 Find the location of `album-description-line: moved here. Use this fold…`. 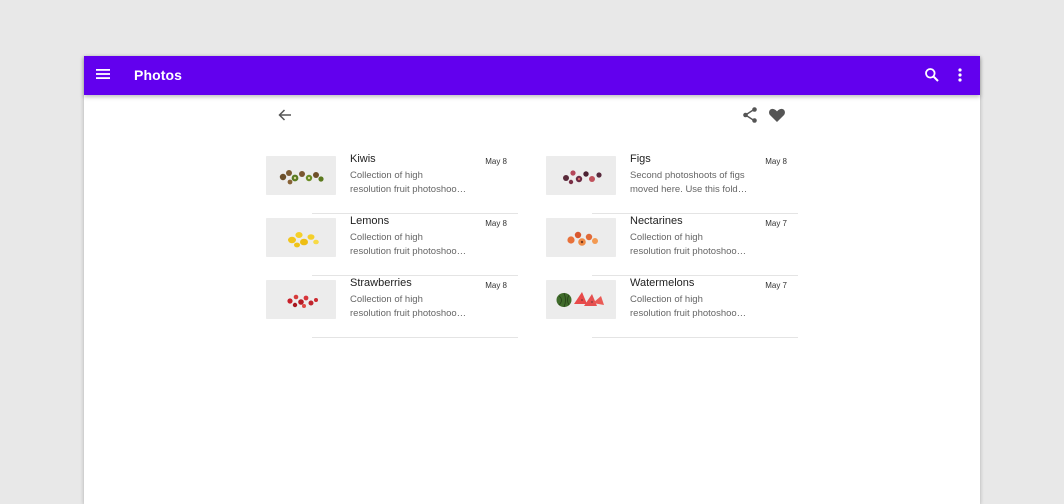

album-description-line: moved here. Use this fold… is located at coordinates (689, 189).